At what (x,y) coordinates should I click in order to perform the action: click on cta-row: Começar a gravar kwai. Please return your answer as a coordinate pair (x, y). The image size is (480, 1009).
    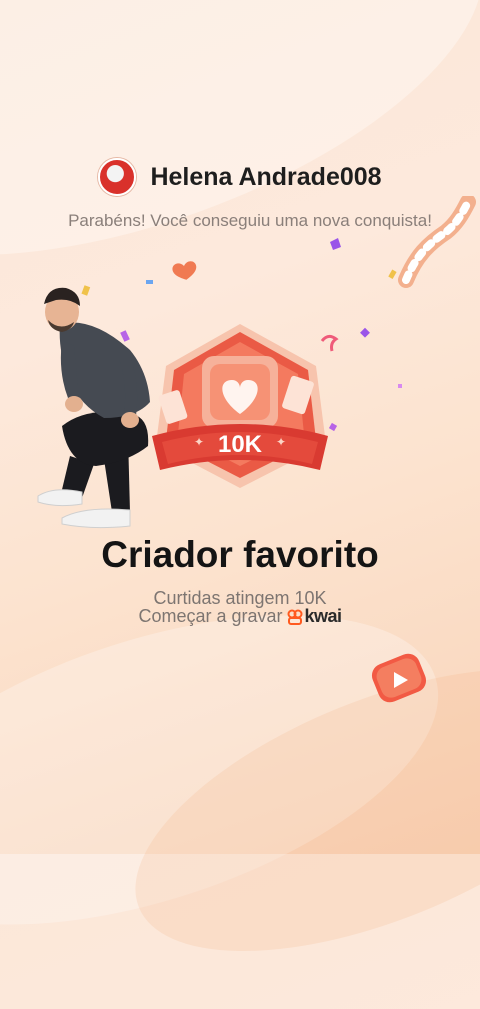
    Looking at the image, I should click on (240, 616).